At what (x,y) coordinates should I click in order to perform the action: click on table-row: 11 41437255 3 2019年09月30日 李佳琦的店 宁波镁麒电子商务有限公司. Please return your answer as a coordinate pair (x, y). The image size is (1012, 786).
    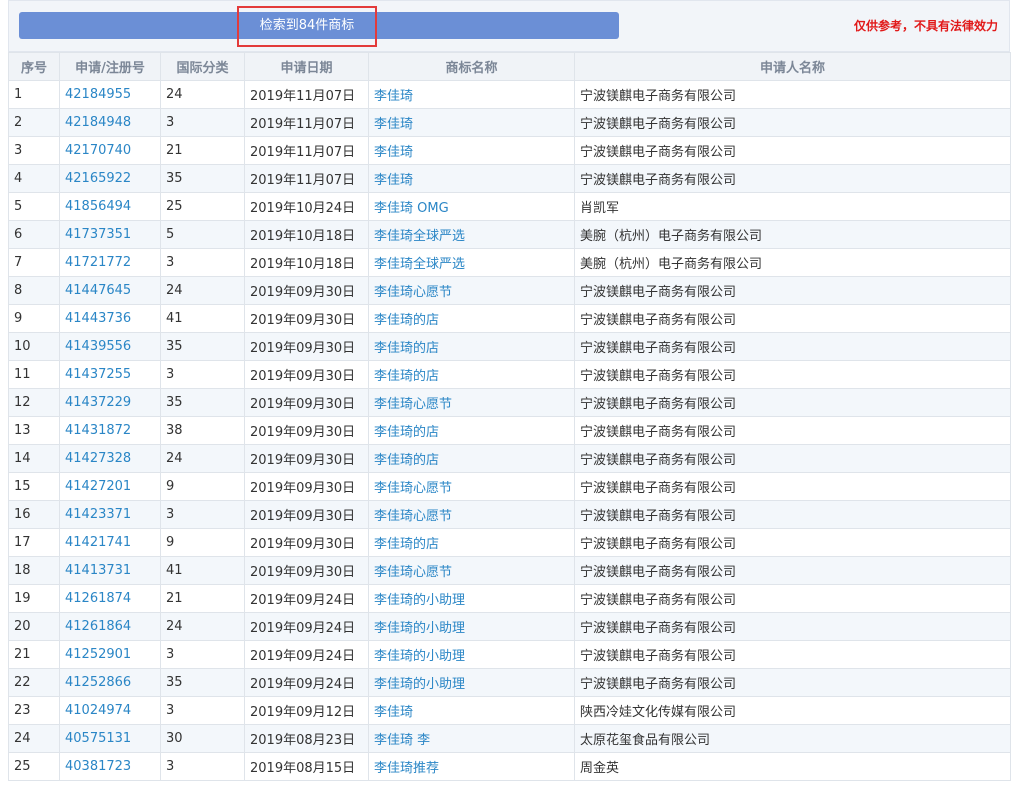
    Looking at the image, I should click on (509, 374).